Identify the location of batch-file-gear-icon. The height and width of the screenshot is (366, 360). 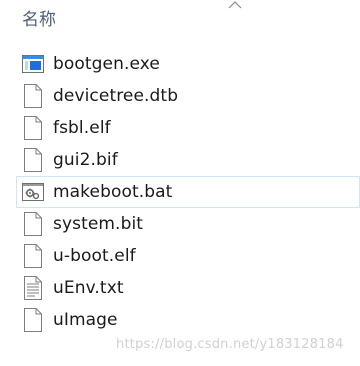
(33, 192).